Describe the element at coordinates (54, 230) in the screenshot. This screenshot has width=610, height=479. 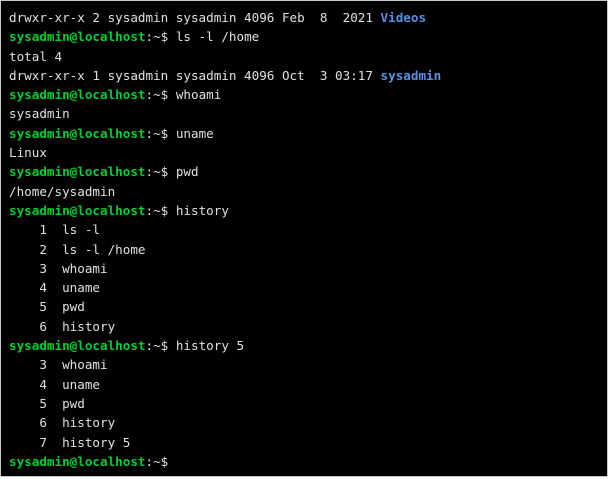
I see `output-line: 1 ls -l` at that location.